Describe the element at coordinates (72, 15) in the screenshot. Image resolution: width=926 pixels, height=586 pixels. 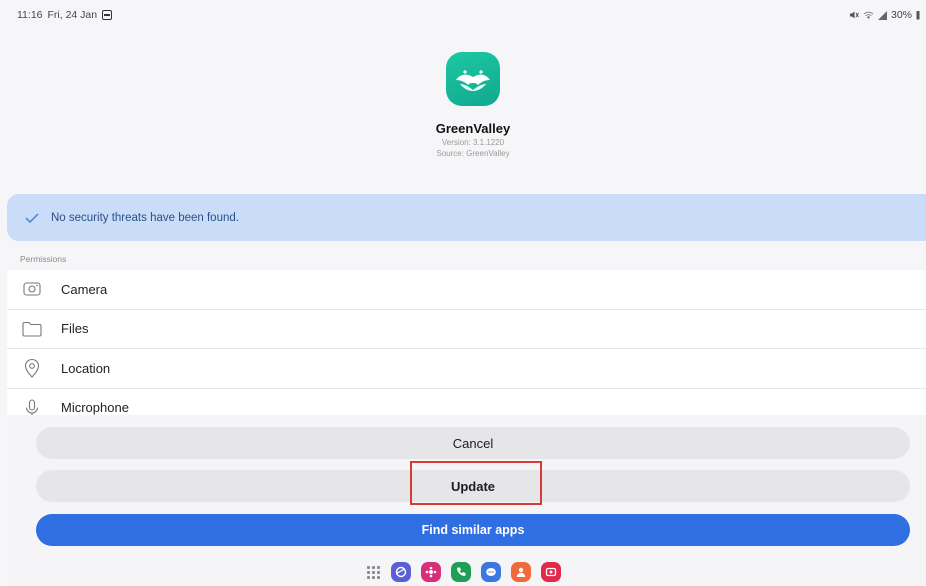
I see `status-date: Fri, 24 Jan` at that location.